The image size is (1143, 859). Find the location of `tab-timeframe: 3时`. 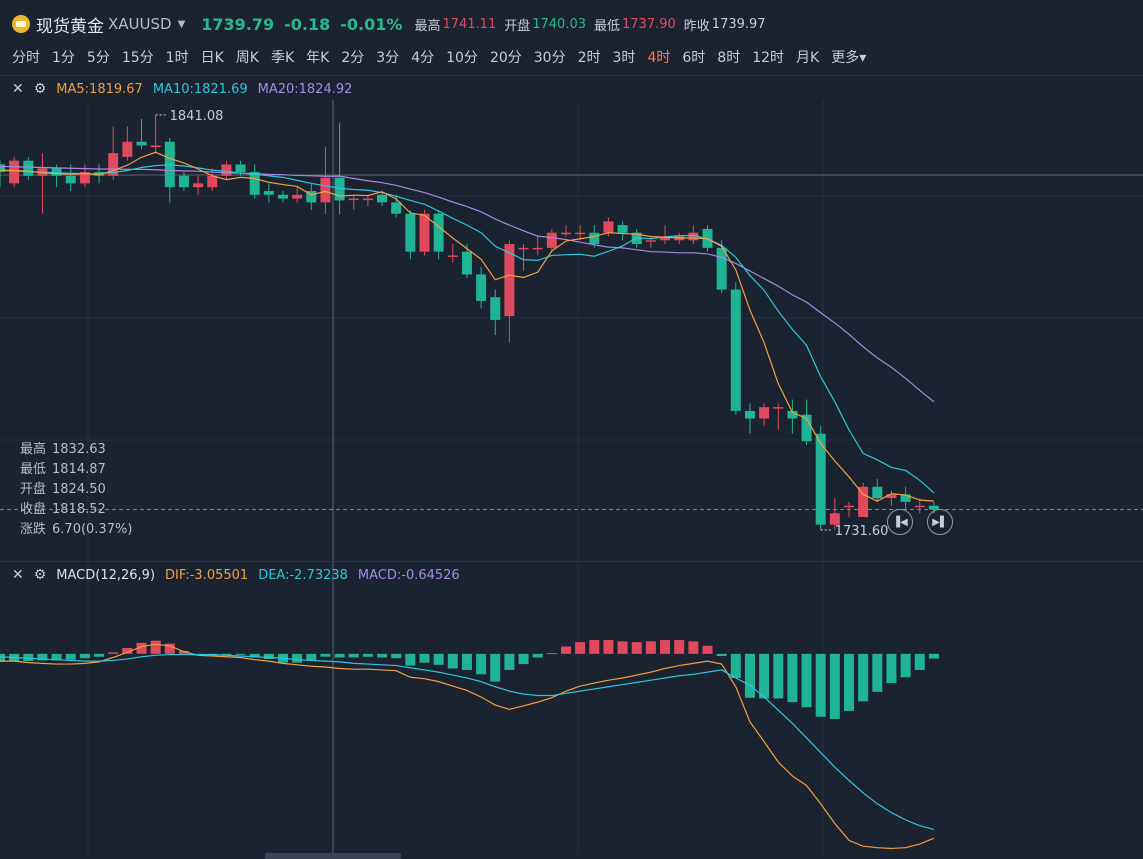

tab-timeframe: 3时 is located at coordinates (624, 57).